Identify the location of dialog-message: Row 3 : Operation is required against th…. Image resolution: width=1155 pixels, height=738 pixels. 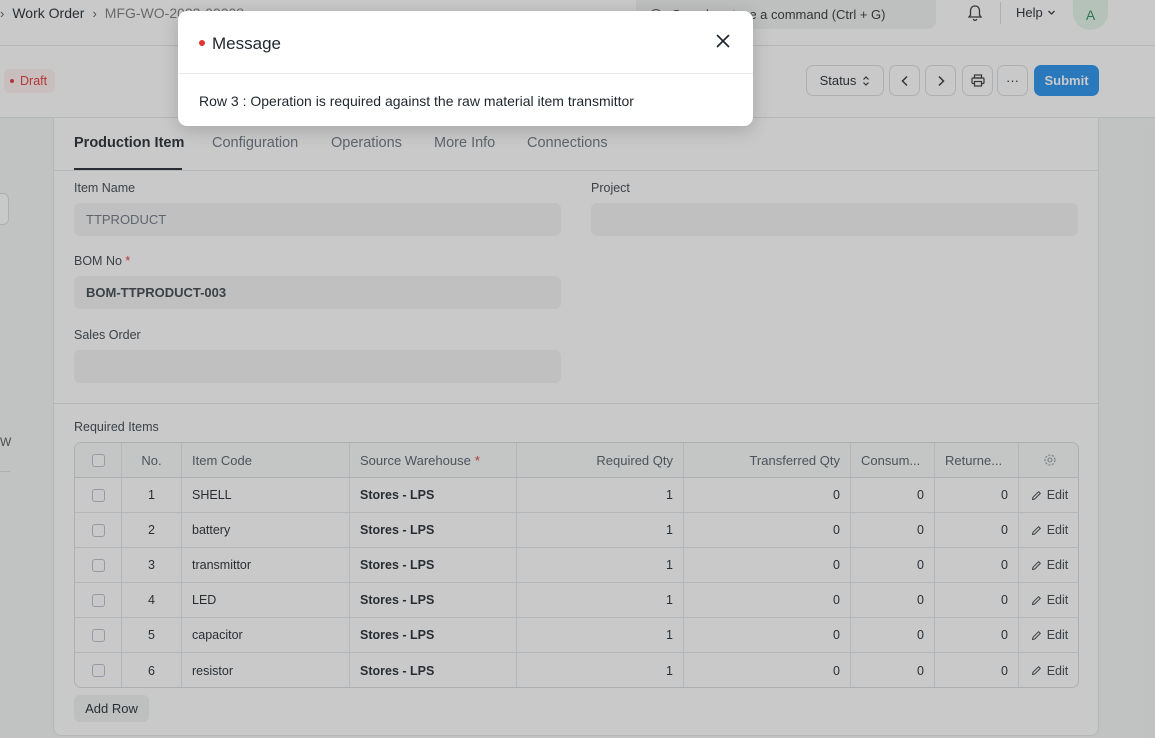
(416, 101).